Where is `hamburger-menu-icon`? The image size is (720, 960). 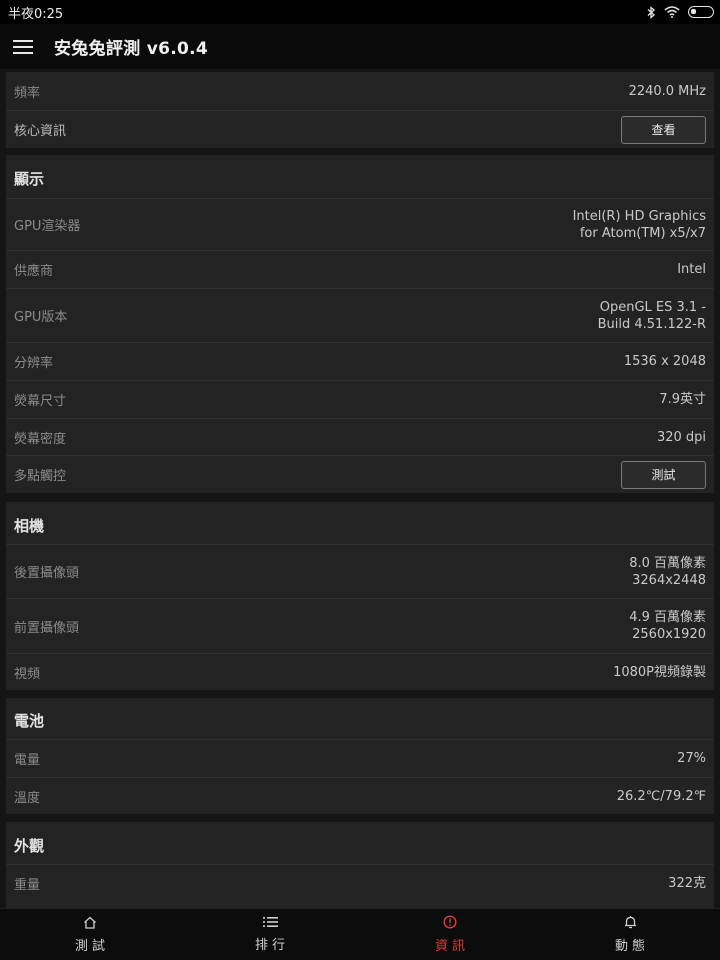 hamburger-menu-icon is located at coordinates (23, 46).